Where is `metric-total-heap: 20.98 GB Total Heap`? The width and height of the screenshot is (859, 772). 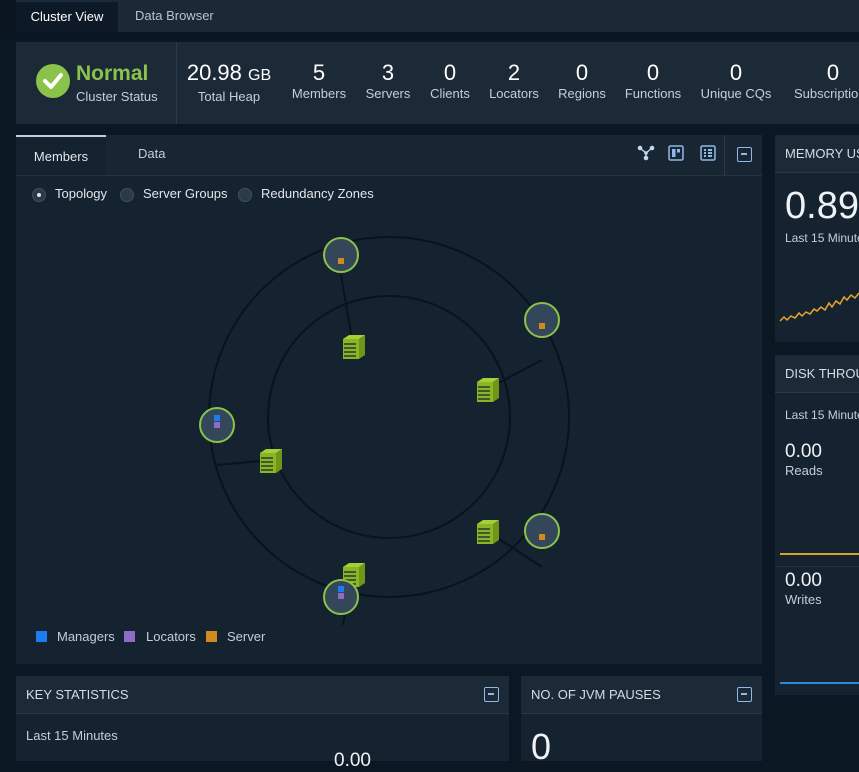 metric-total-heap: 20.98 GB Total Heap is located at coordinates (229, 82).